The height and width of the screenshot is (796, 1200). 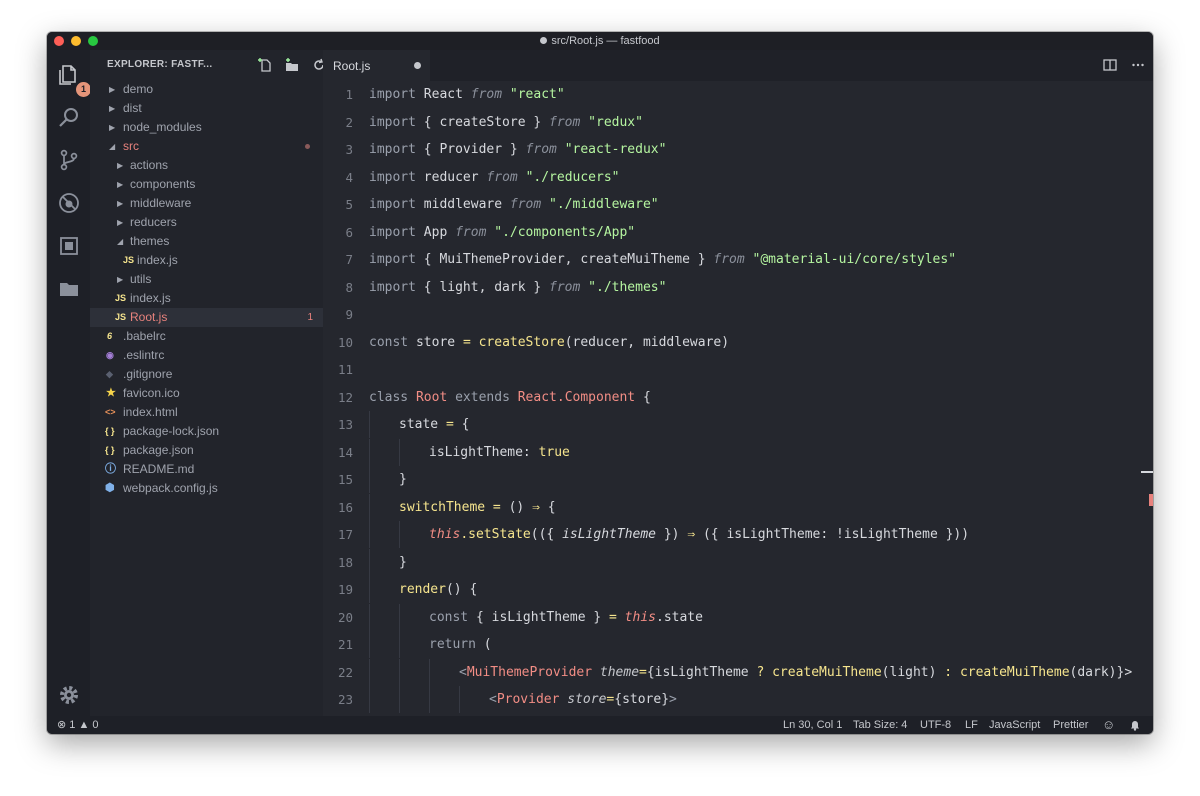 What do you see at coordinates (506, 287) in the screenshot?
I see `code-line: 8 import { light, dark } from "./themes"` at bounding box center [506, 287].